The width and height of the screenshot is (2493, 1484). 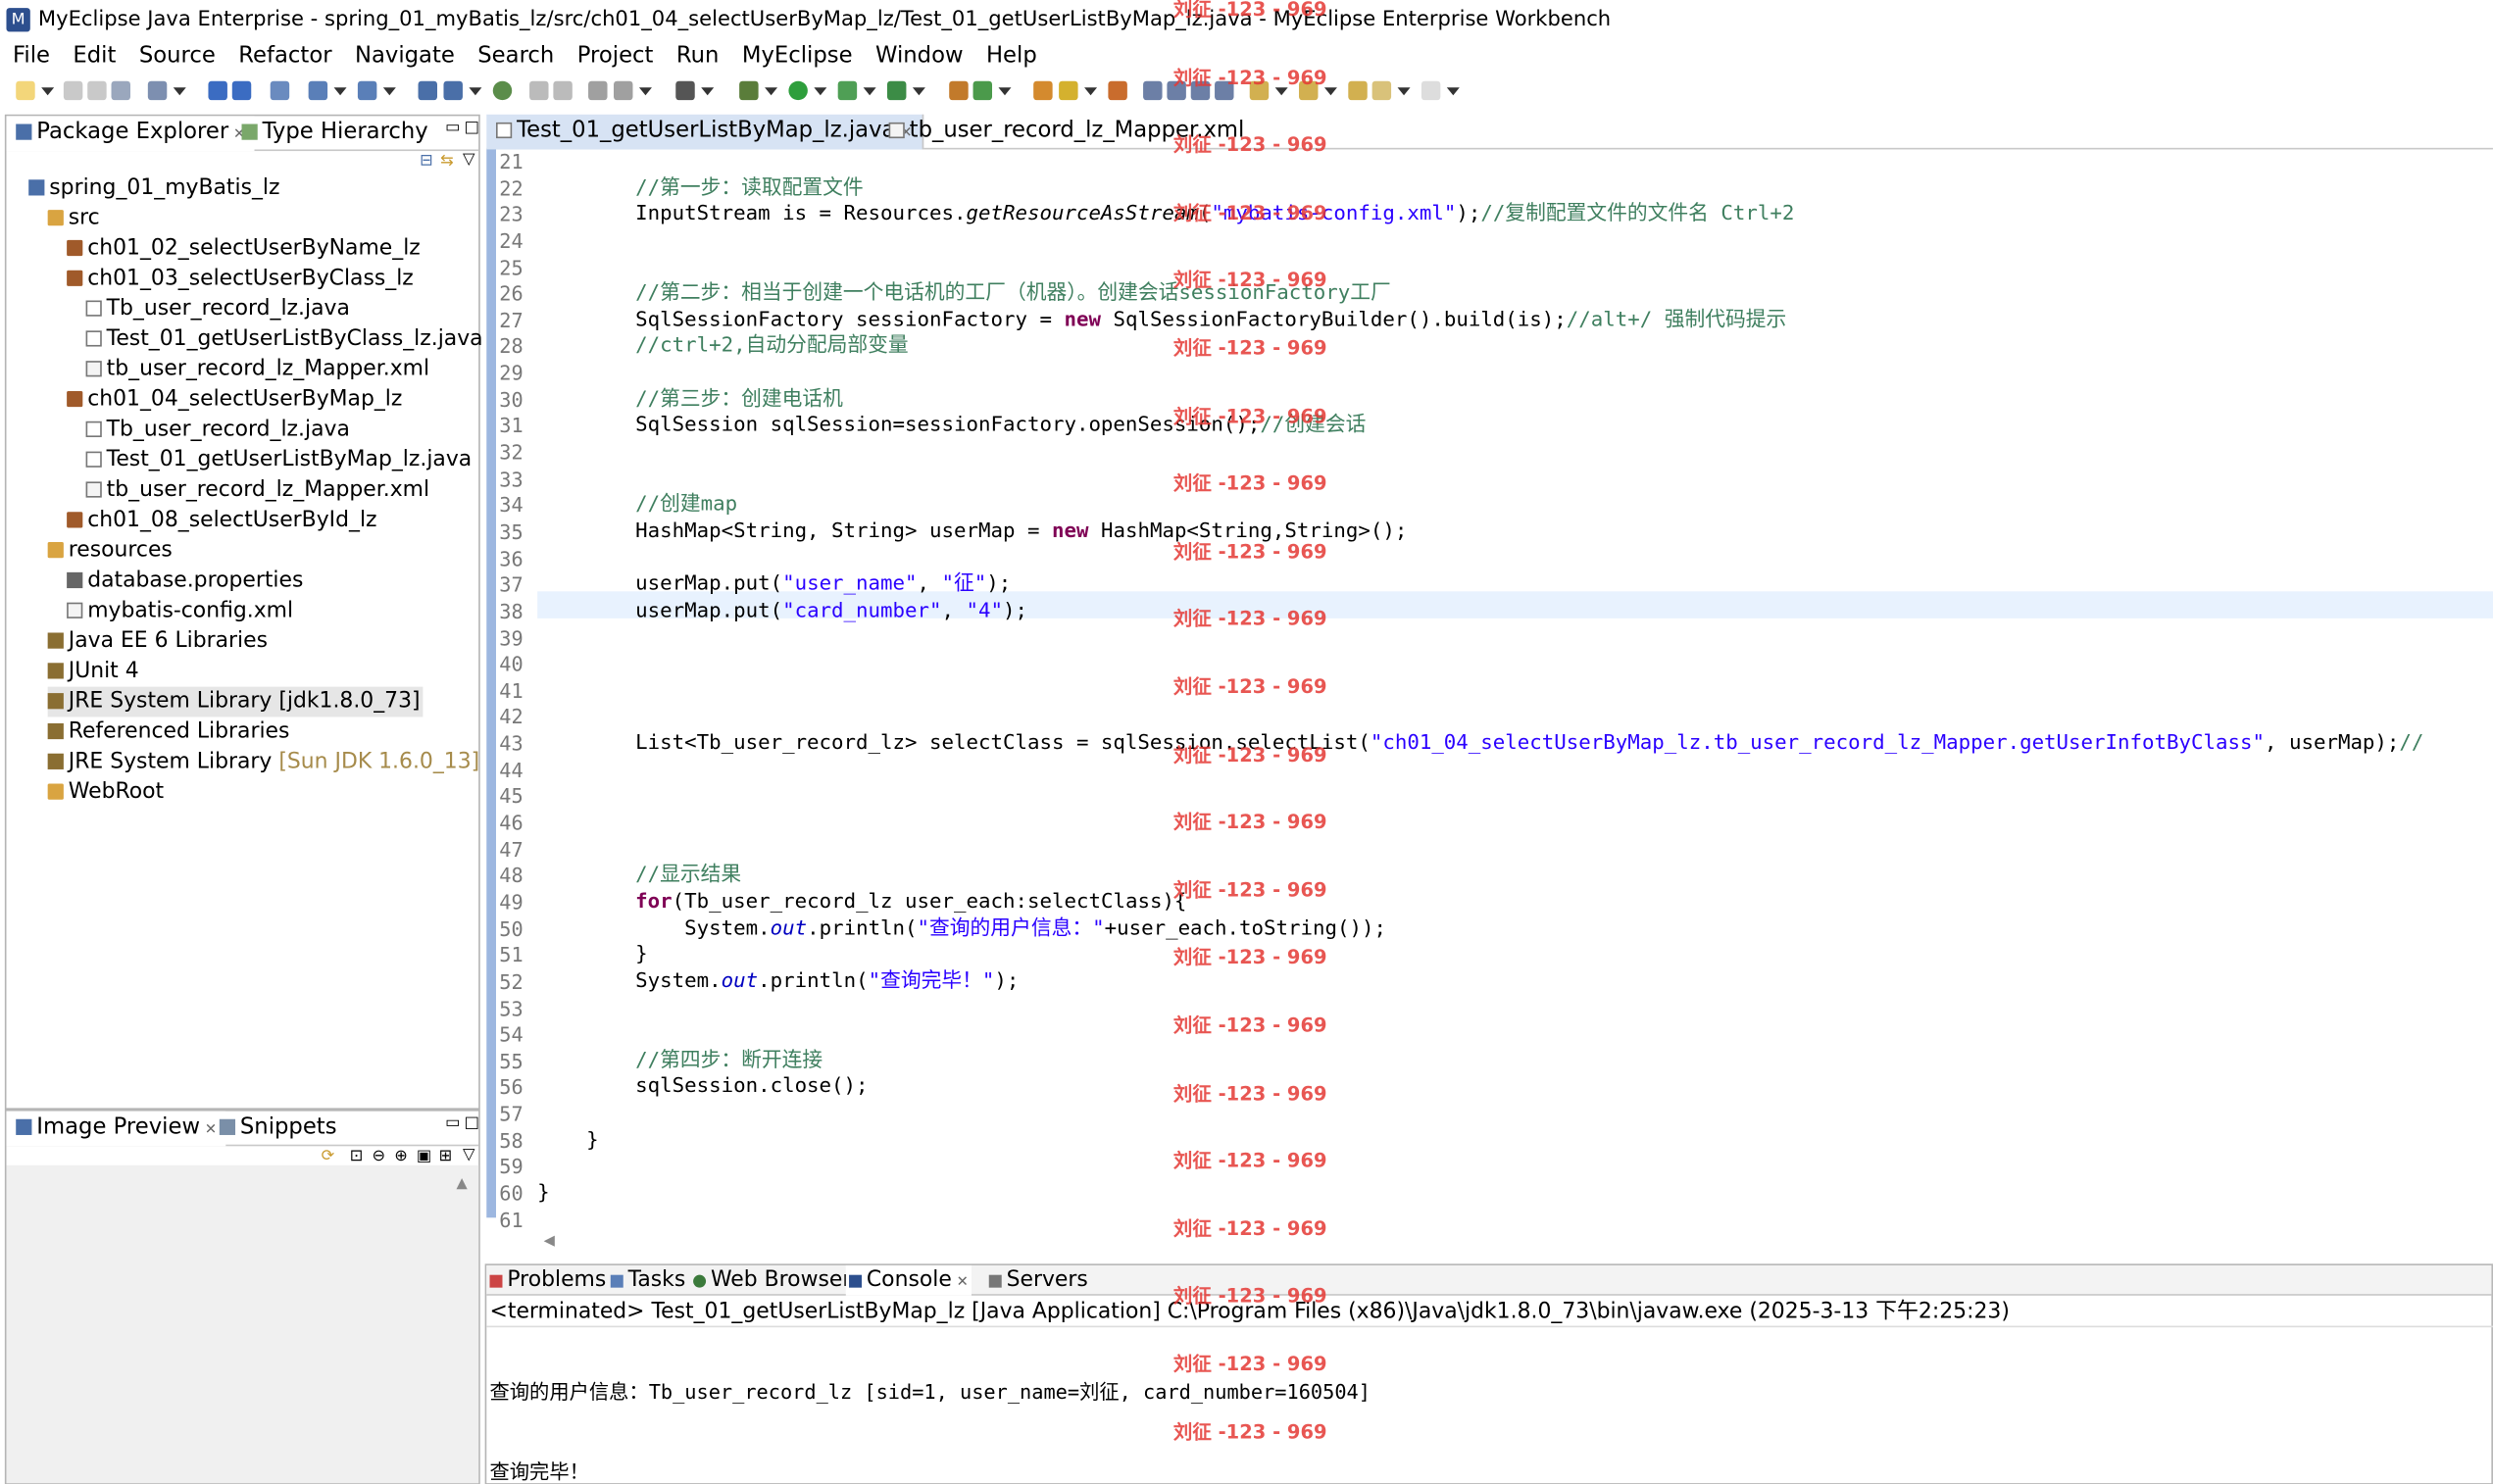 I want to click on tree-item-library: JUnit 4, so click(x=93, y=672).